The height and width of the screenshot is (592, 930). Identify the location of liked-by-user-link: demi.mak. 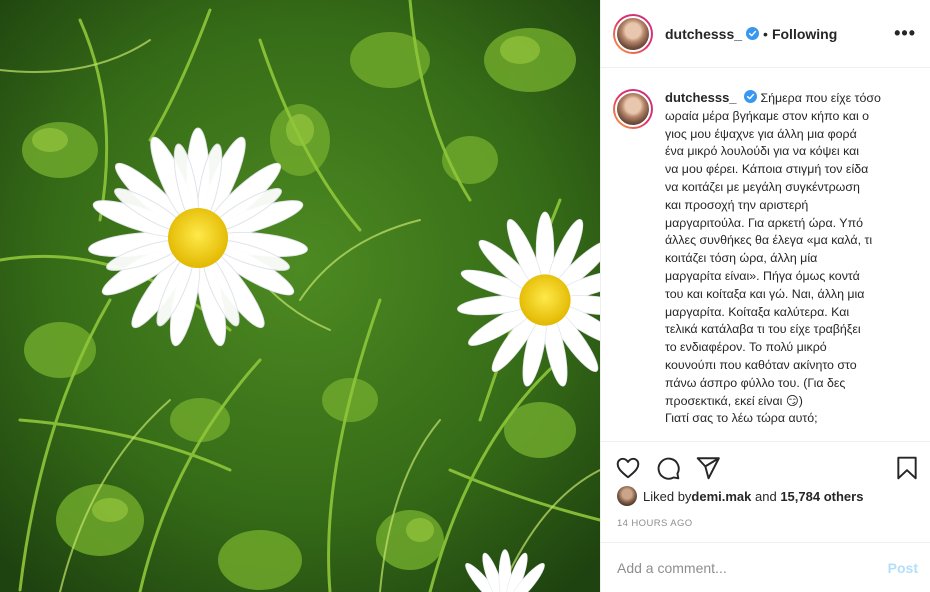
(721, 496).